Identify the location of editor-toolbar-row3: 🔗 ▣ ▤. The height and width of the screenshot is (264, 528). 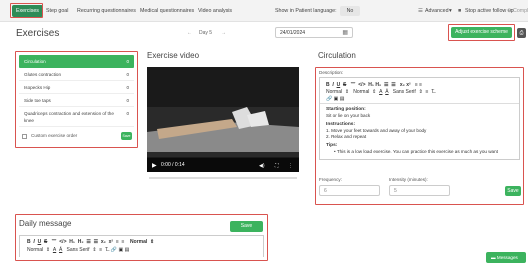
(335, 99).